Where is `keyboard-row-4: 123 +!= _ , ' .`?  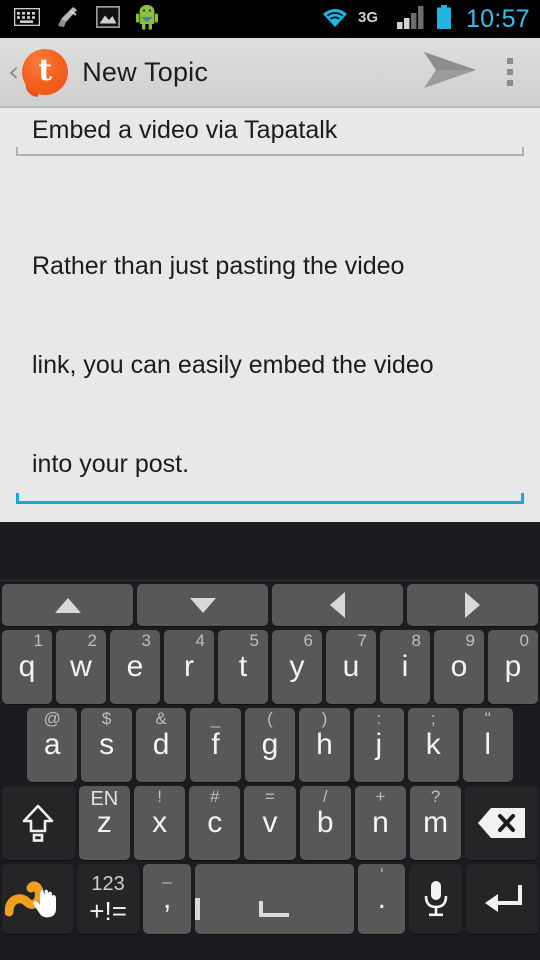 keyboard-row-4: 123 +!= _ , ' . is located at coordinates (270, 899).